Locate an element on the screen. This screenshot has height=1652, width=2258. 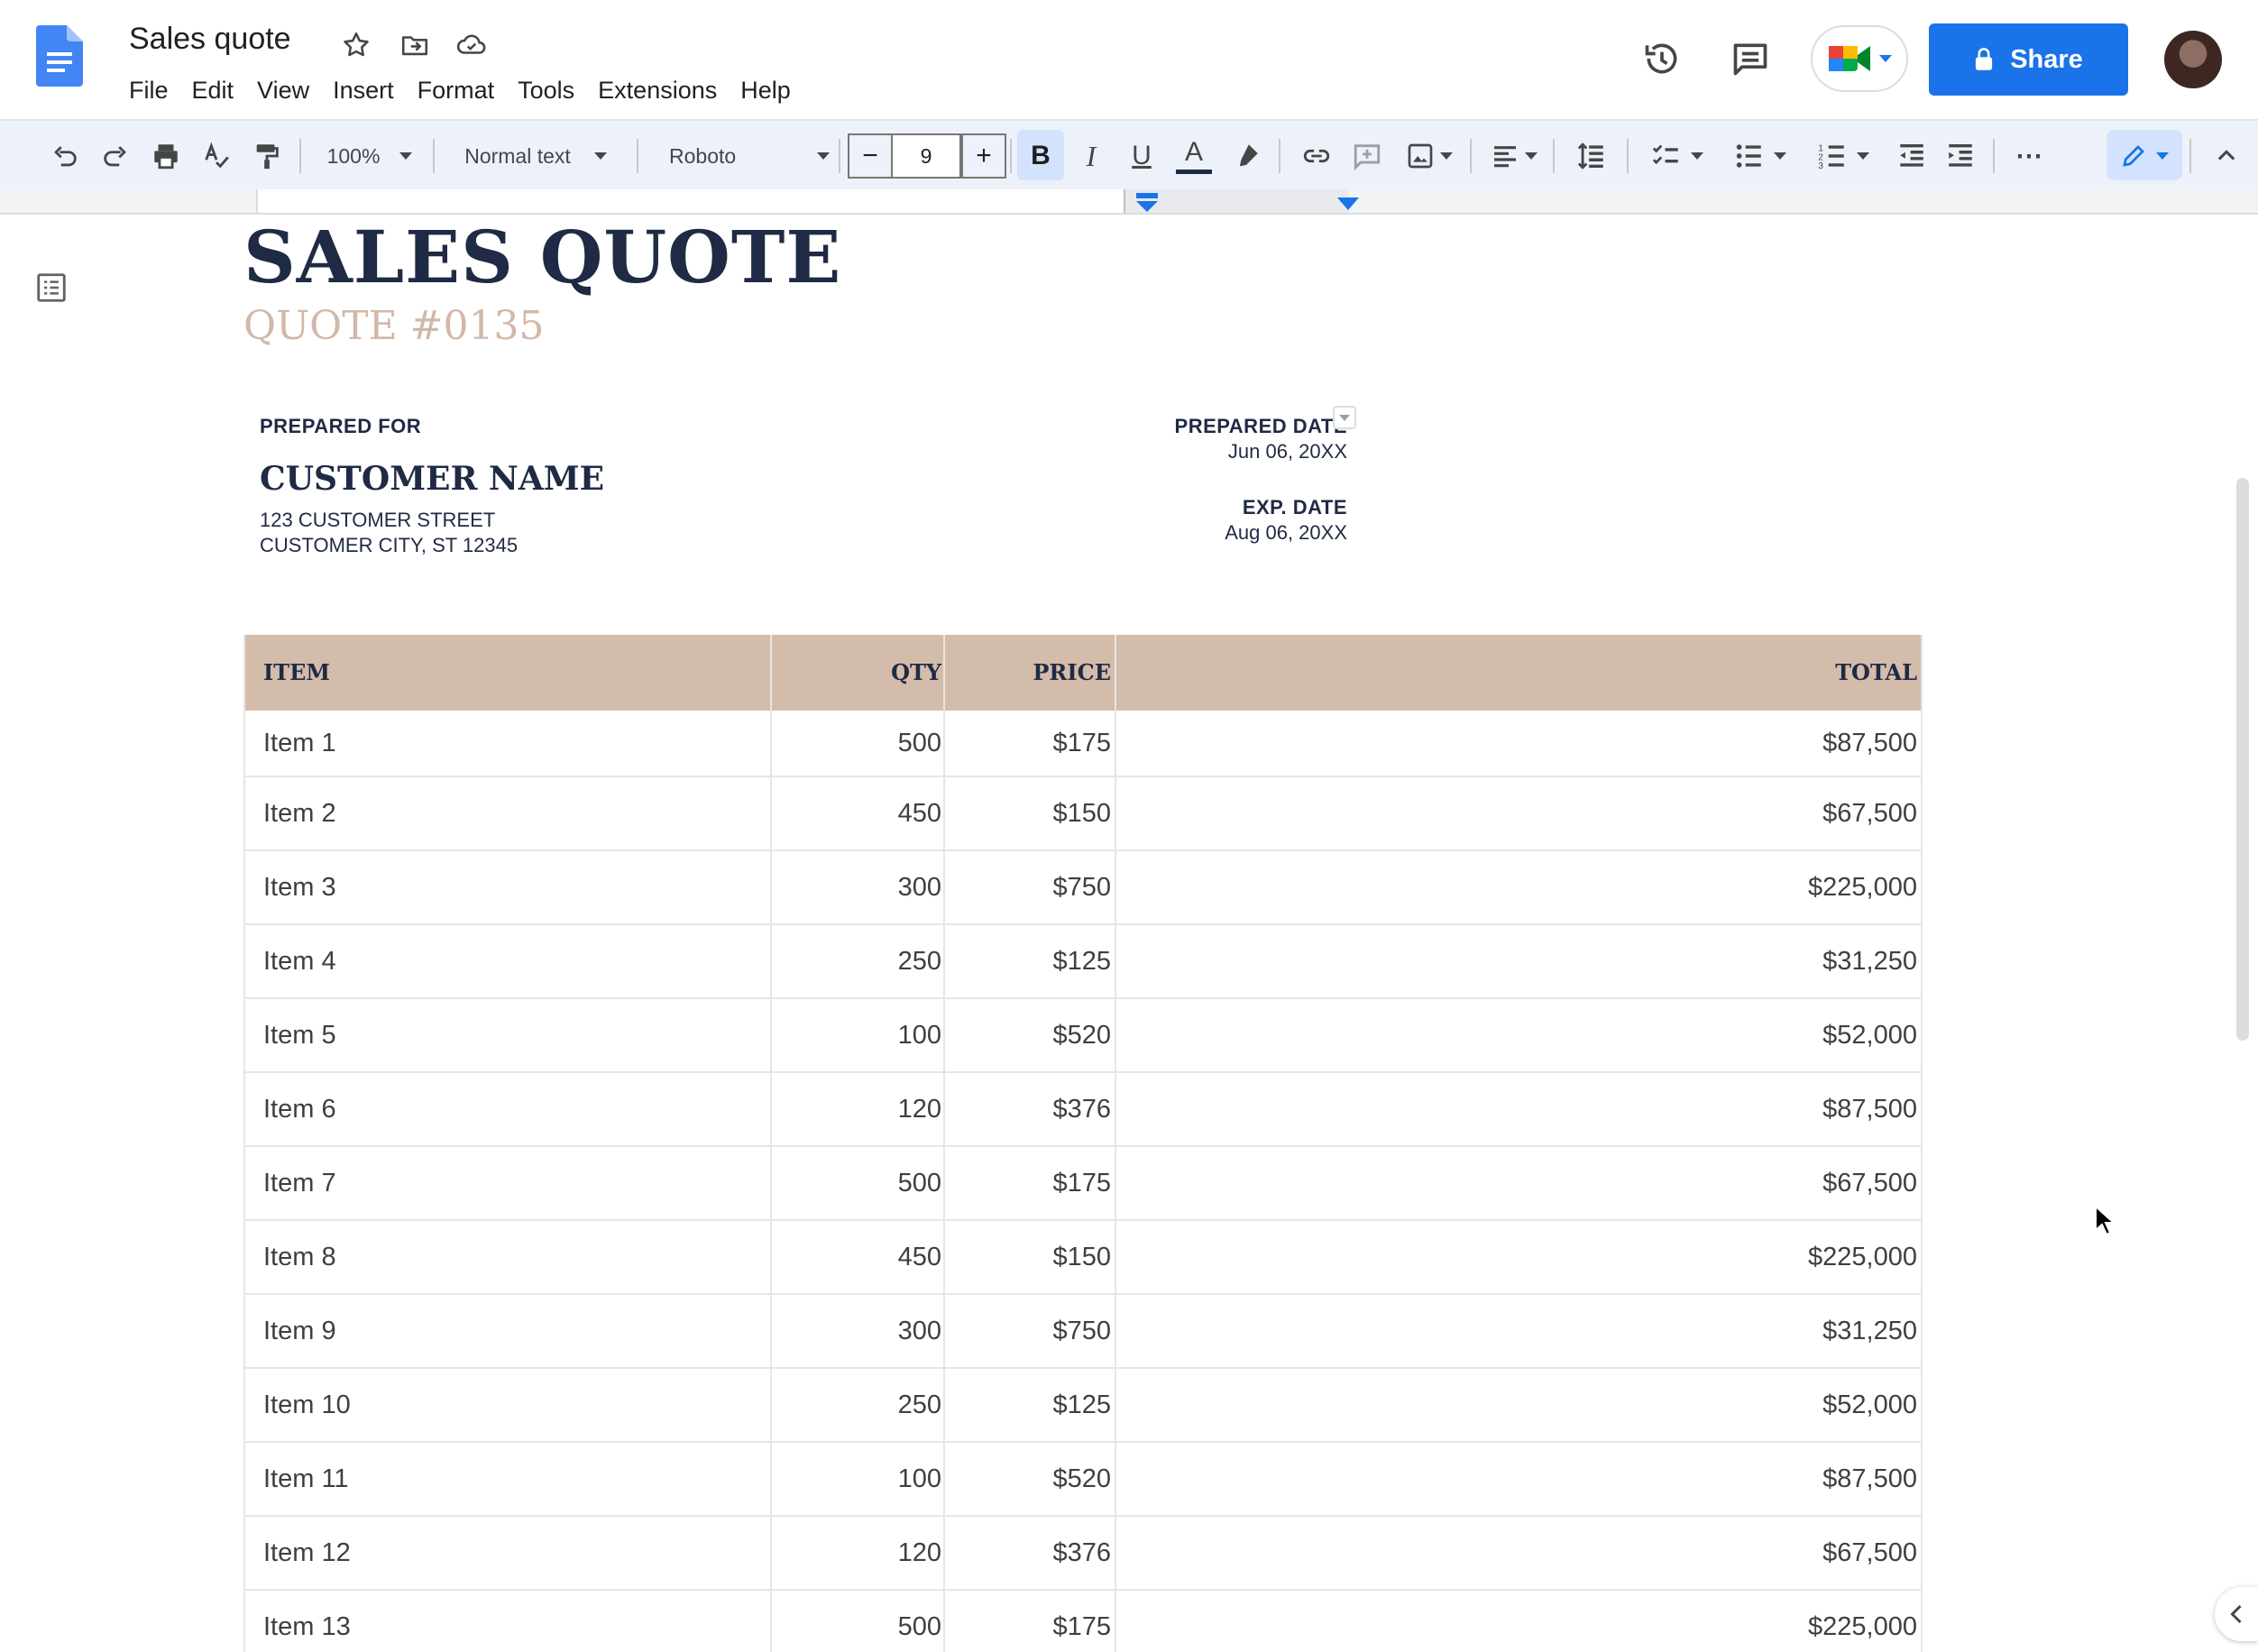
comments-icon is located at coordinates (1750, 58).